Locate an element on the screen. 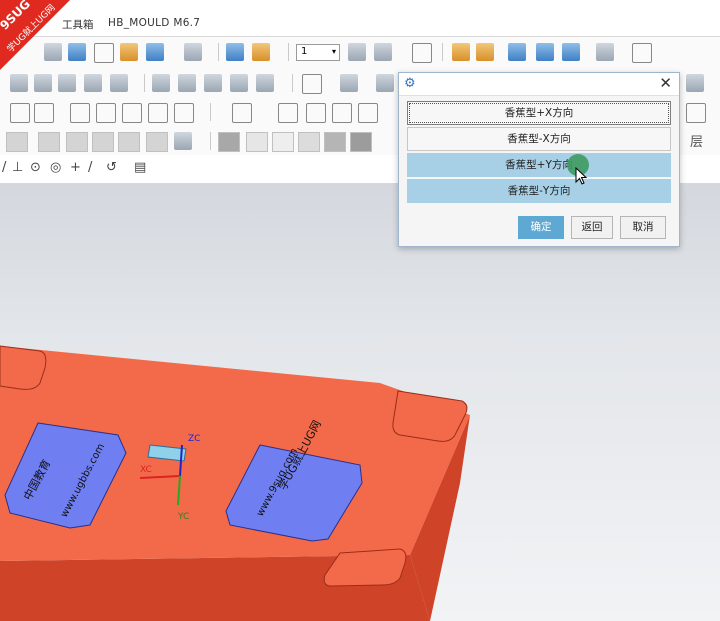 The image size is (720, 621). blend-icon is located at coordinates (161, 83).